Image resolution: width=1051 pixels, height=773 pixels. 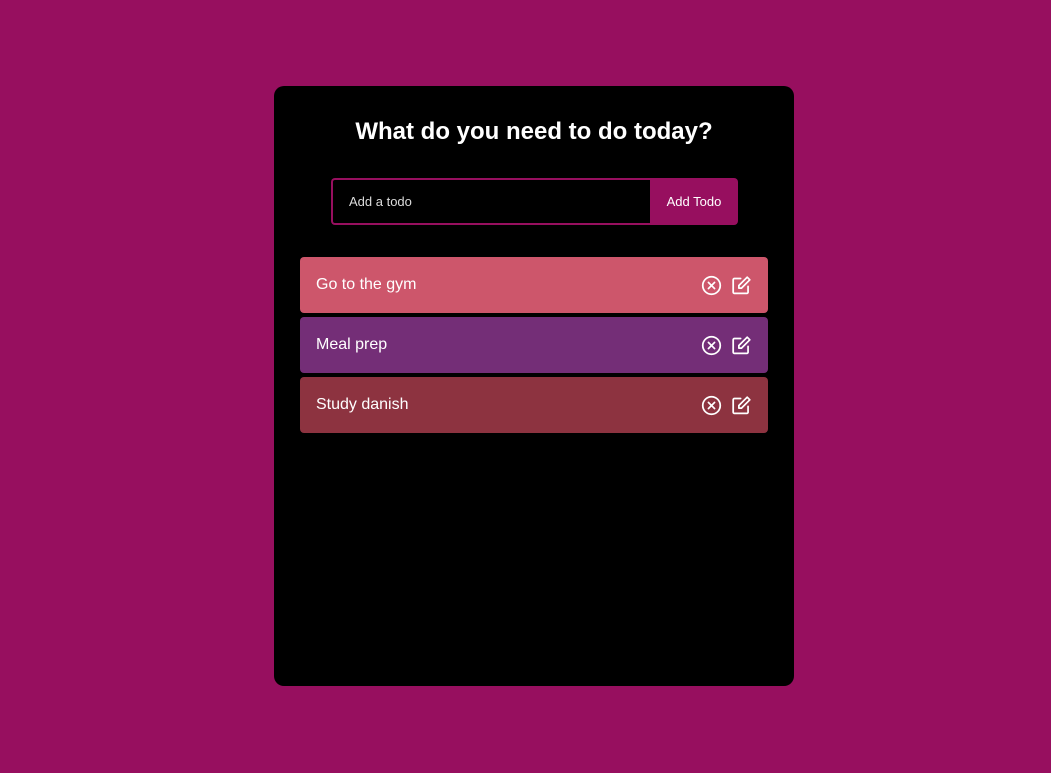 I want to click on todo-form: Add Todo, so click(x=534, y=201).